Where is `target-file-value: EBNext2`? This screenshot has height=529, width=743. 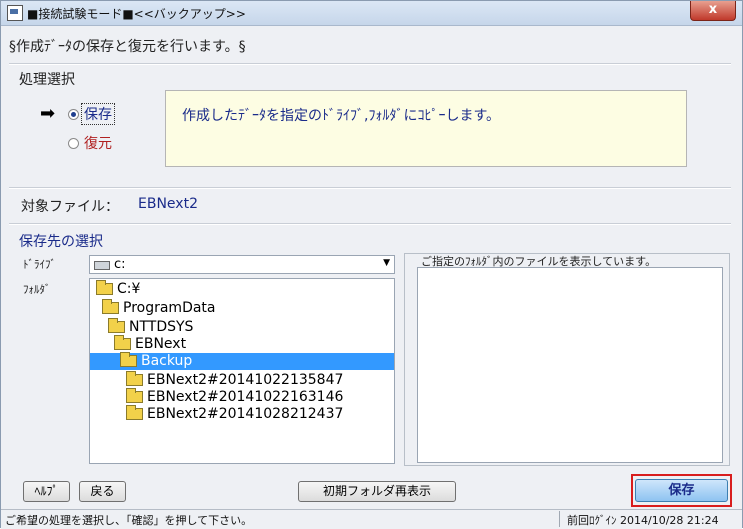 target-file-value: EBNext2 is located at coordinates (168, 204).